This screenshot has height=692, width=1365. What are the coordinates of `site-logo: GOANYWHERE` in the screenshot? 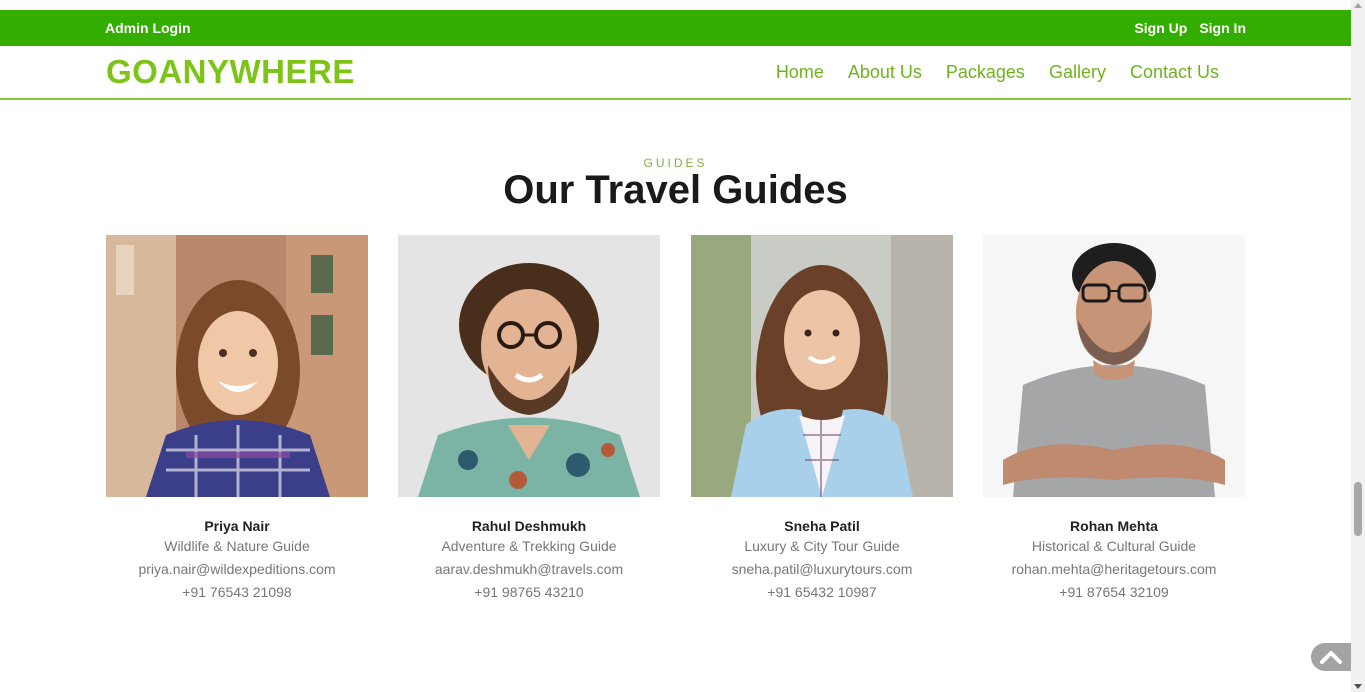 It's located at (230, 72).